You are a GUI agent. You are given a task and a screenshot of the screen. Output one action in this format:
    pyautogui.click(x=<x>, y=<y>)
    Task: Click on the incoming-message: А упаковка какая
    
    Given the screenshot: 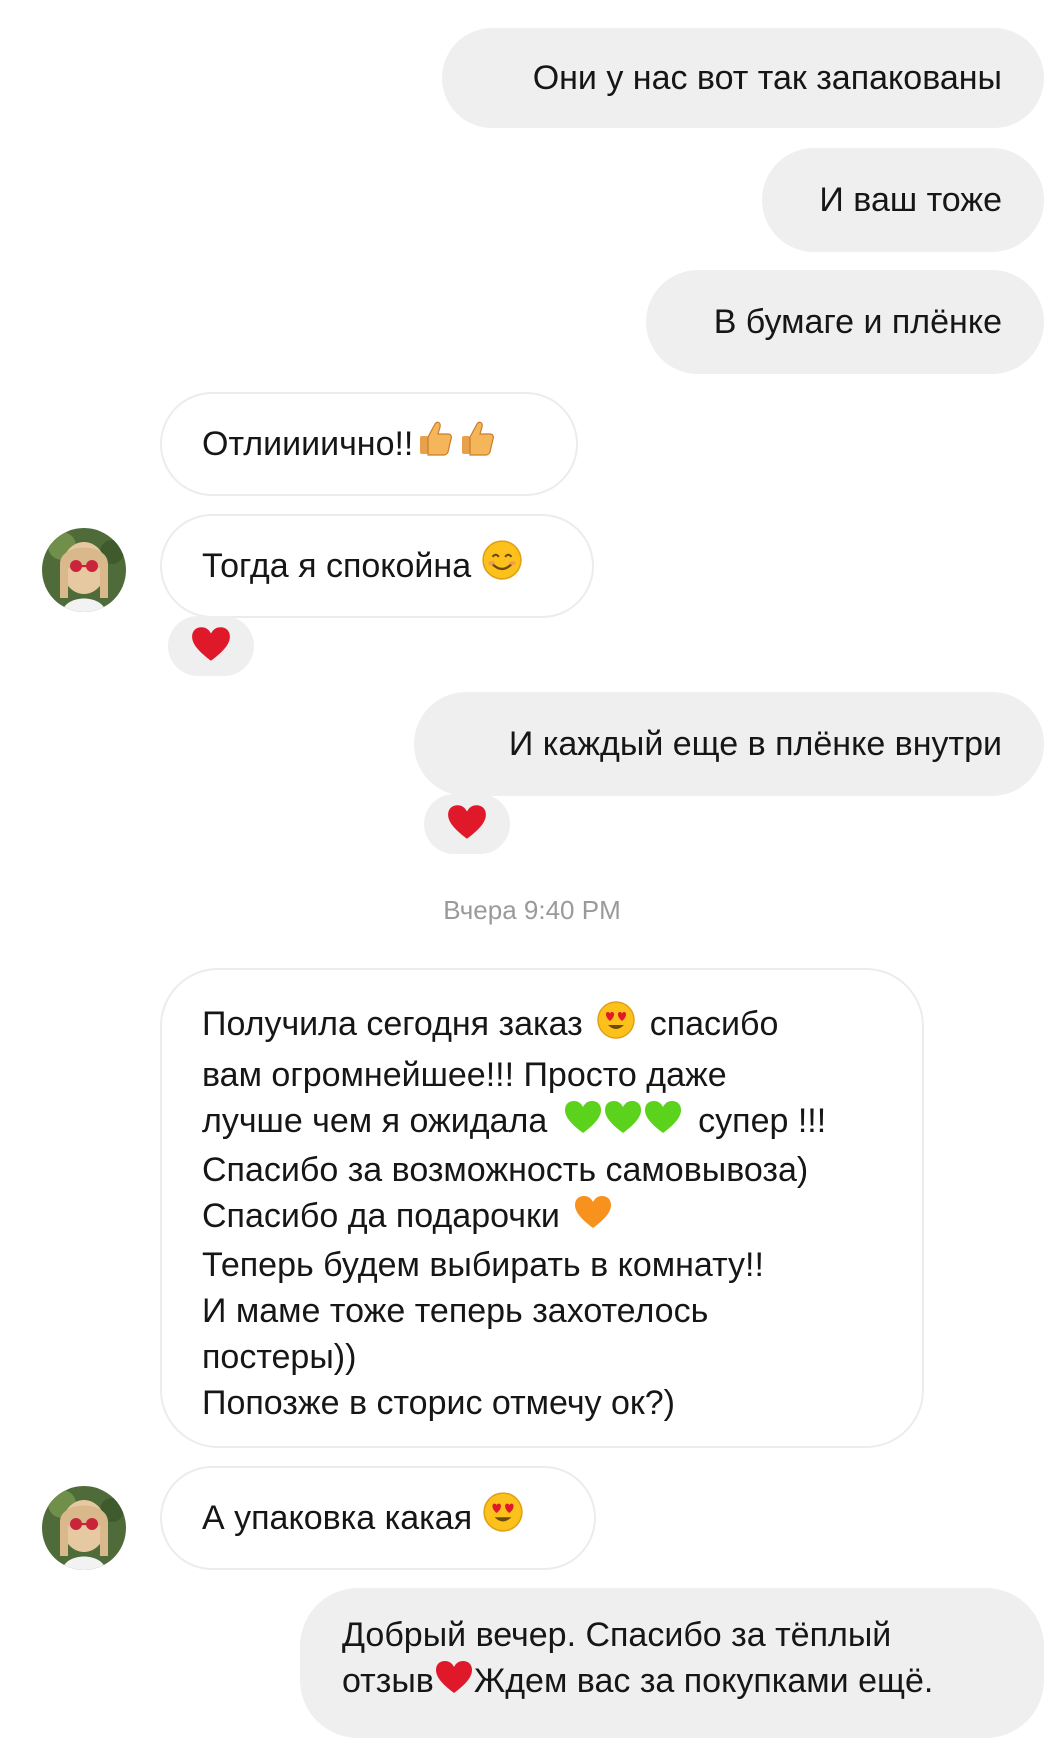 What is the action you would take?
    pyautogui.click(x=378, y=1518)
    